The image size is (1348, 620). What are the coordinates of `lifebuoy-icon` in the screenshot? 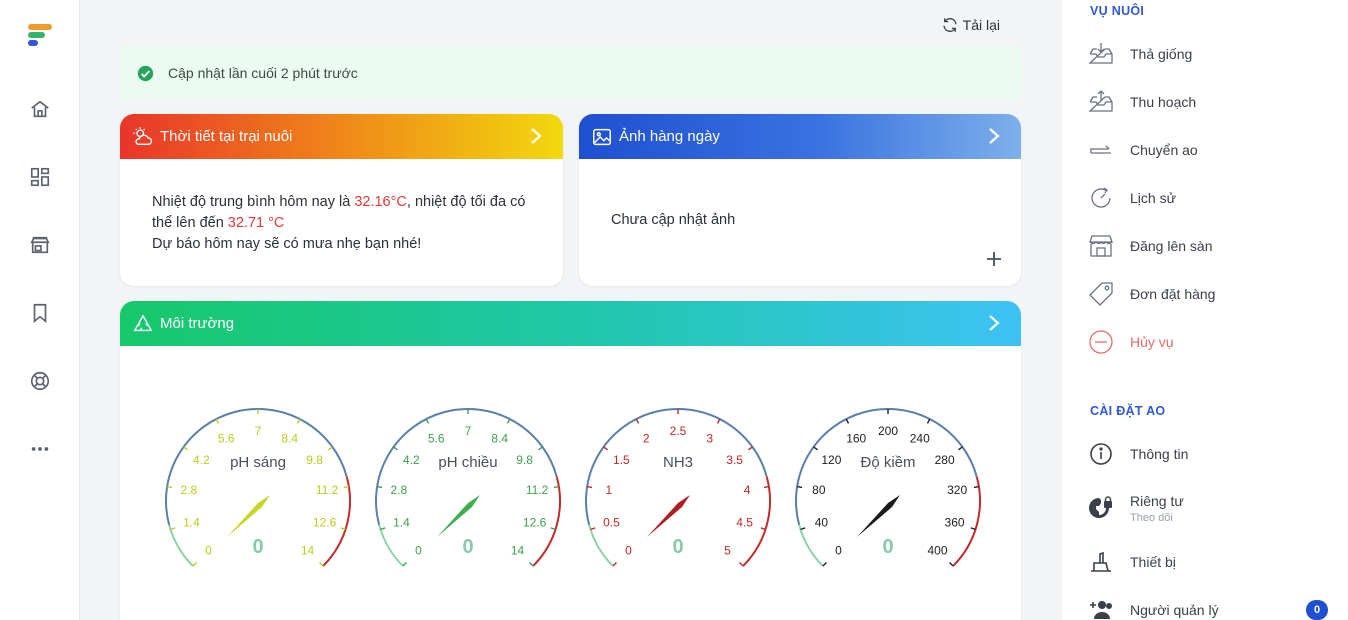 It's located at (40, 381).